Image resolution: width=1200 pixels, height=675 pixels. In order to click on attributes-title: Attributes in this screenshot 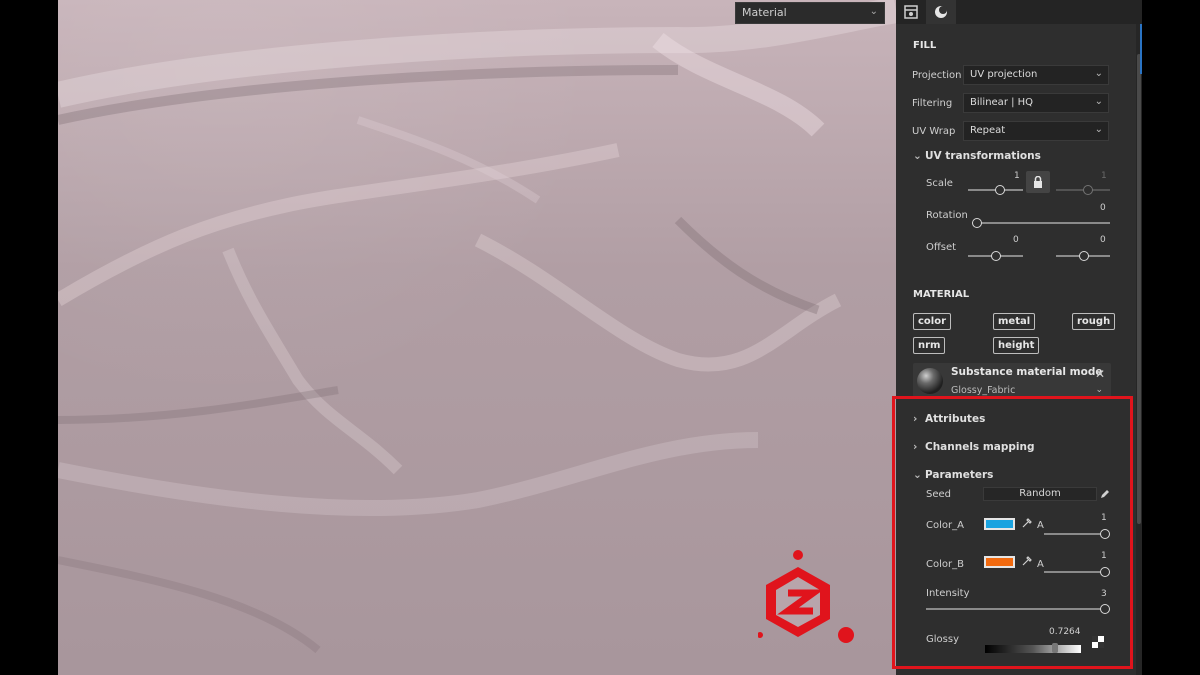, I will do `click(955, 419)`.